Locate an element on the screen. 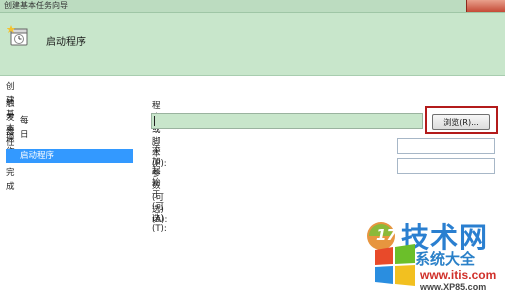 The image size is (505, 295). title-bar: 创建基本任务向导 is located at coordinates (252, 6).